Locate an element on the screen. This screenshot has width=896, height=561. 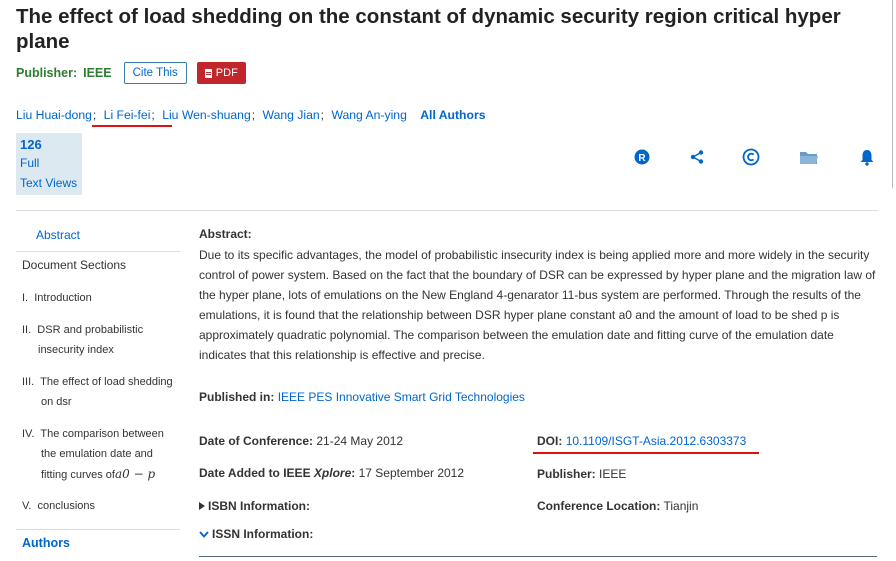
section-title-cont: fitting curves of is located at coordinates (78, 475).